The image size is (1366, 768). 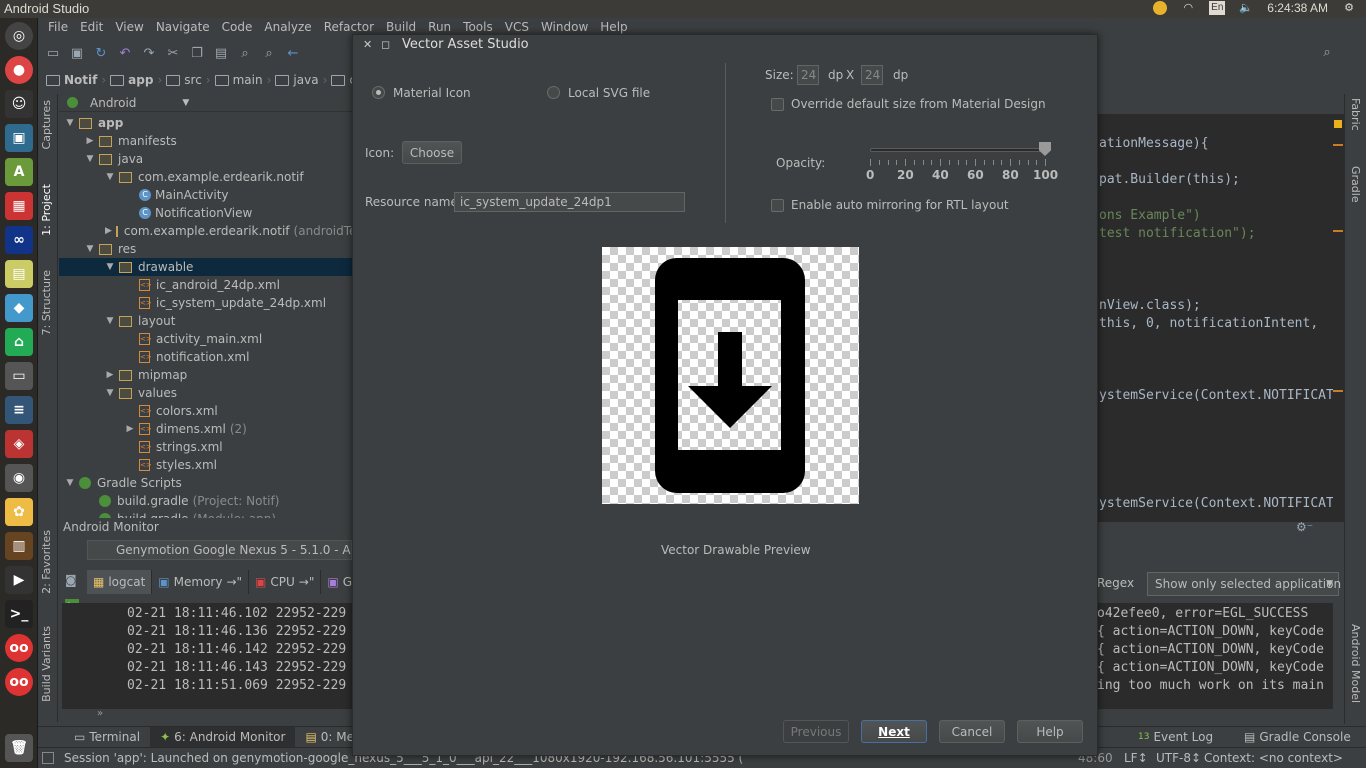 I want to click on tree-item: <> colors.xml, so click(x=205, y=411).